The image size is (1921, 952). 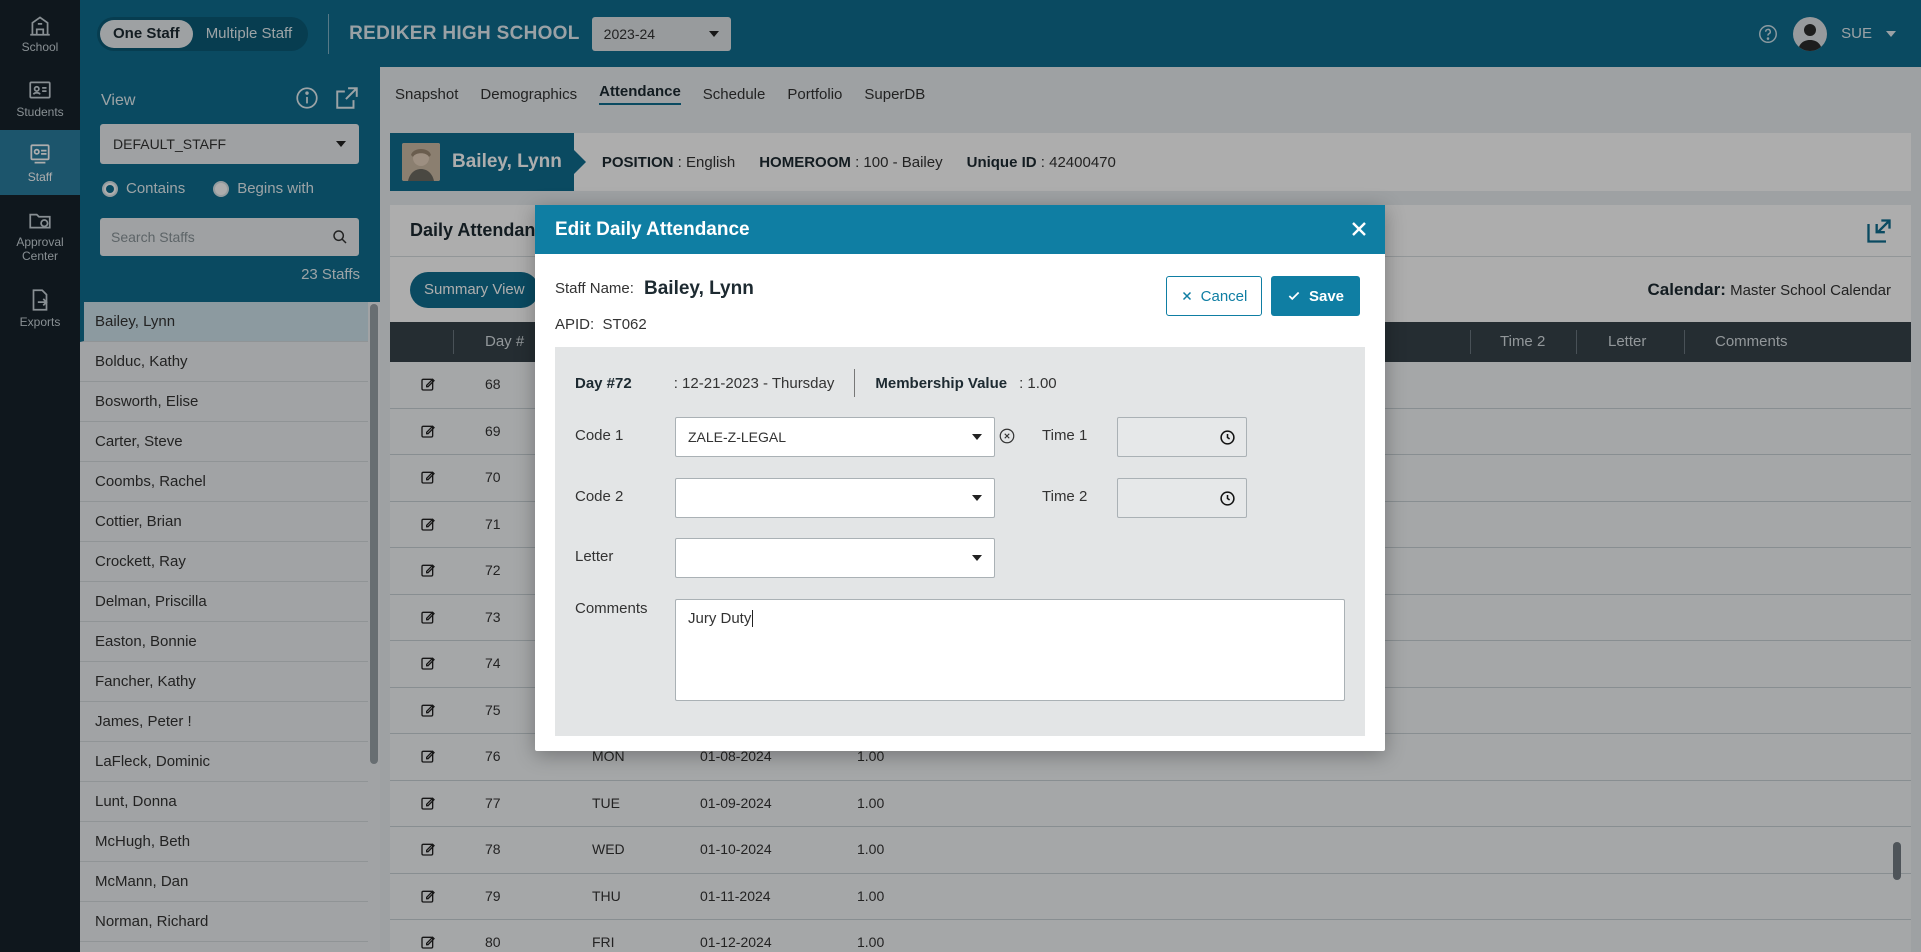 What do you see at coordinates (1326, 296) in the screenshot?
I see `save-label: Save` at bounding box center [1326, 296].